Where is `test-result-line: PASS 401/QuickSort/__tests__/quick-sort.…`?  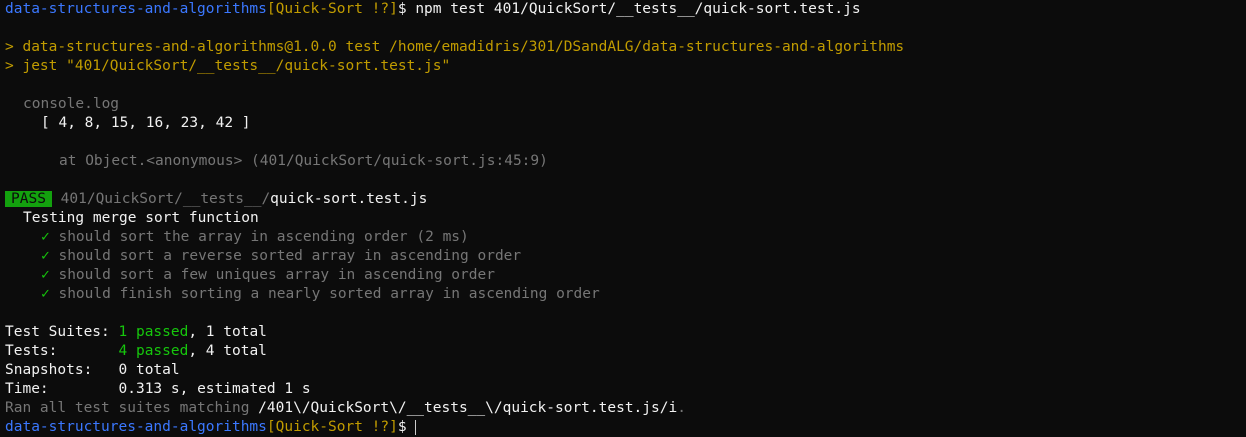 test-result-line: PASS 401/QuickSort/__tests__/quick-sort.… is located at coordinates (625, 199).